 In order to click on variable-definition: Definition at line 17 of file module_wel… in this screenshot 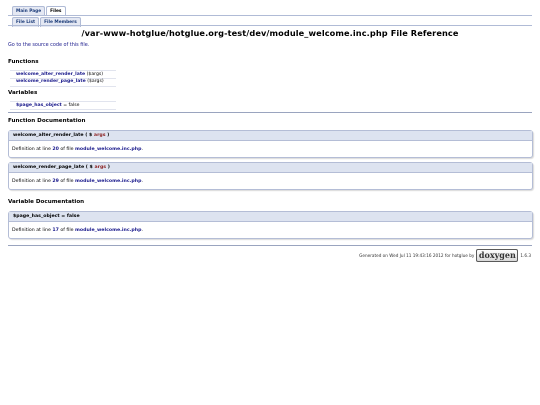, I will do `click(270, 230)`.